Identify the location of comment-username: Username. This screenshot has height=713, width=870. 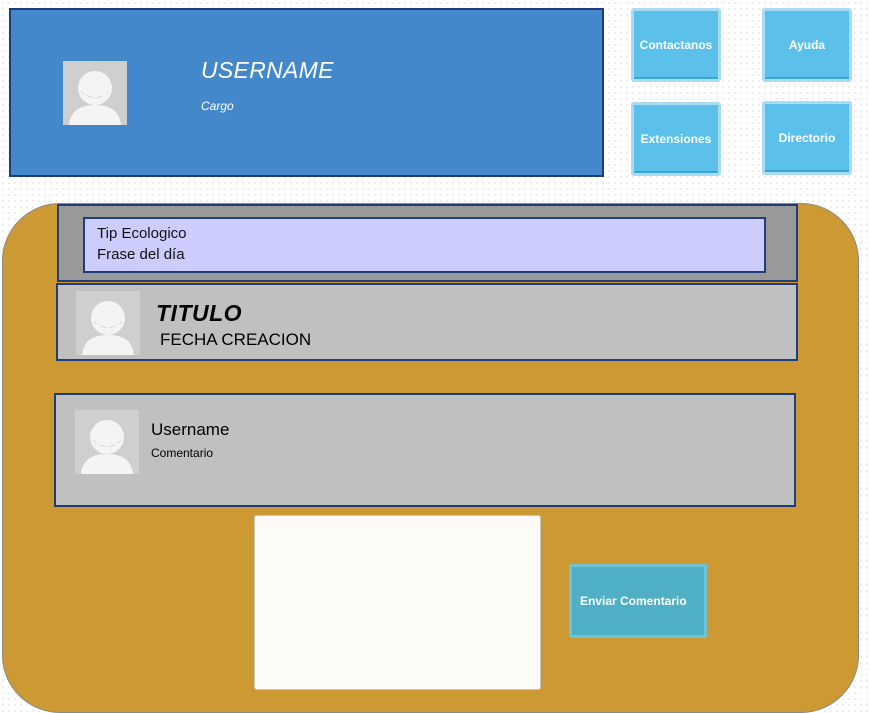
(190, 429).